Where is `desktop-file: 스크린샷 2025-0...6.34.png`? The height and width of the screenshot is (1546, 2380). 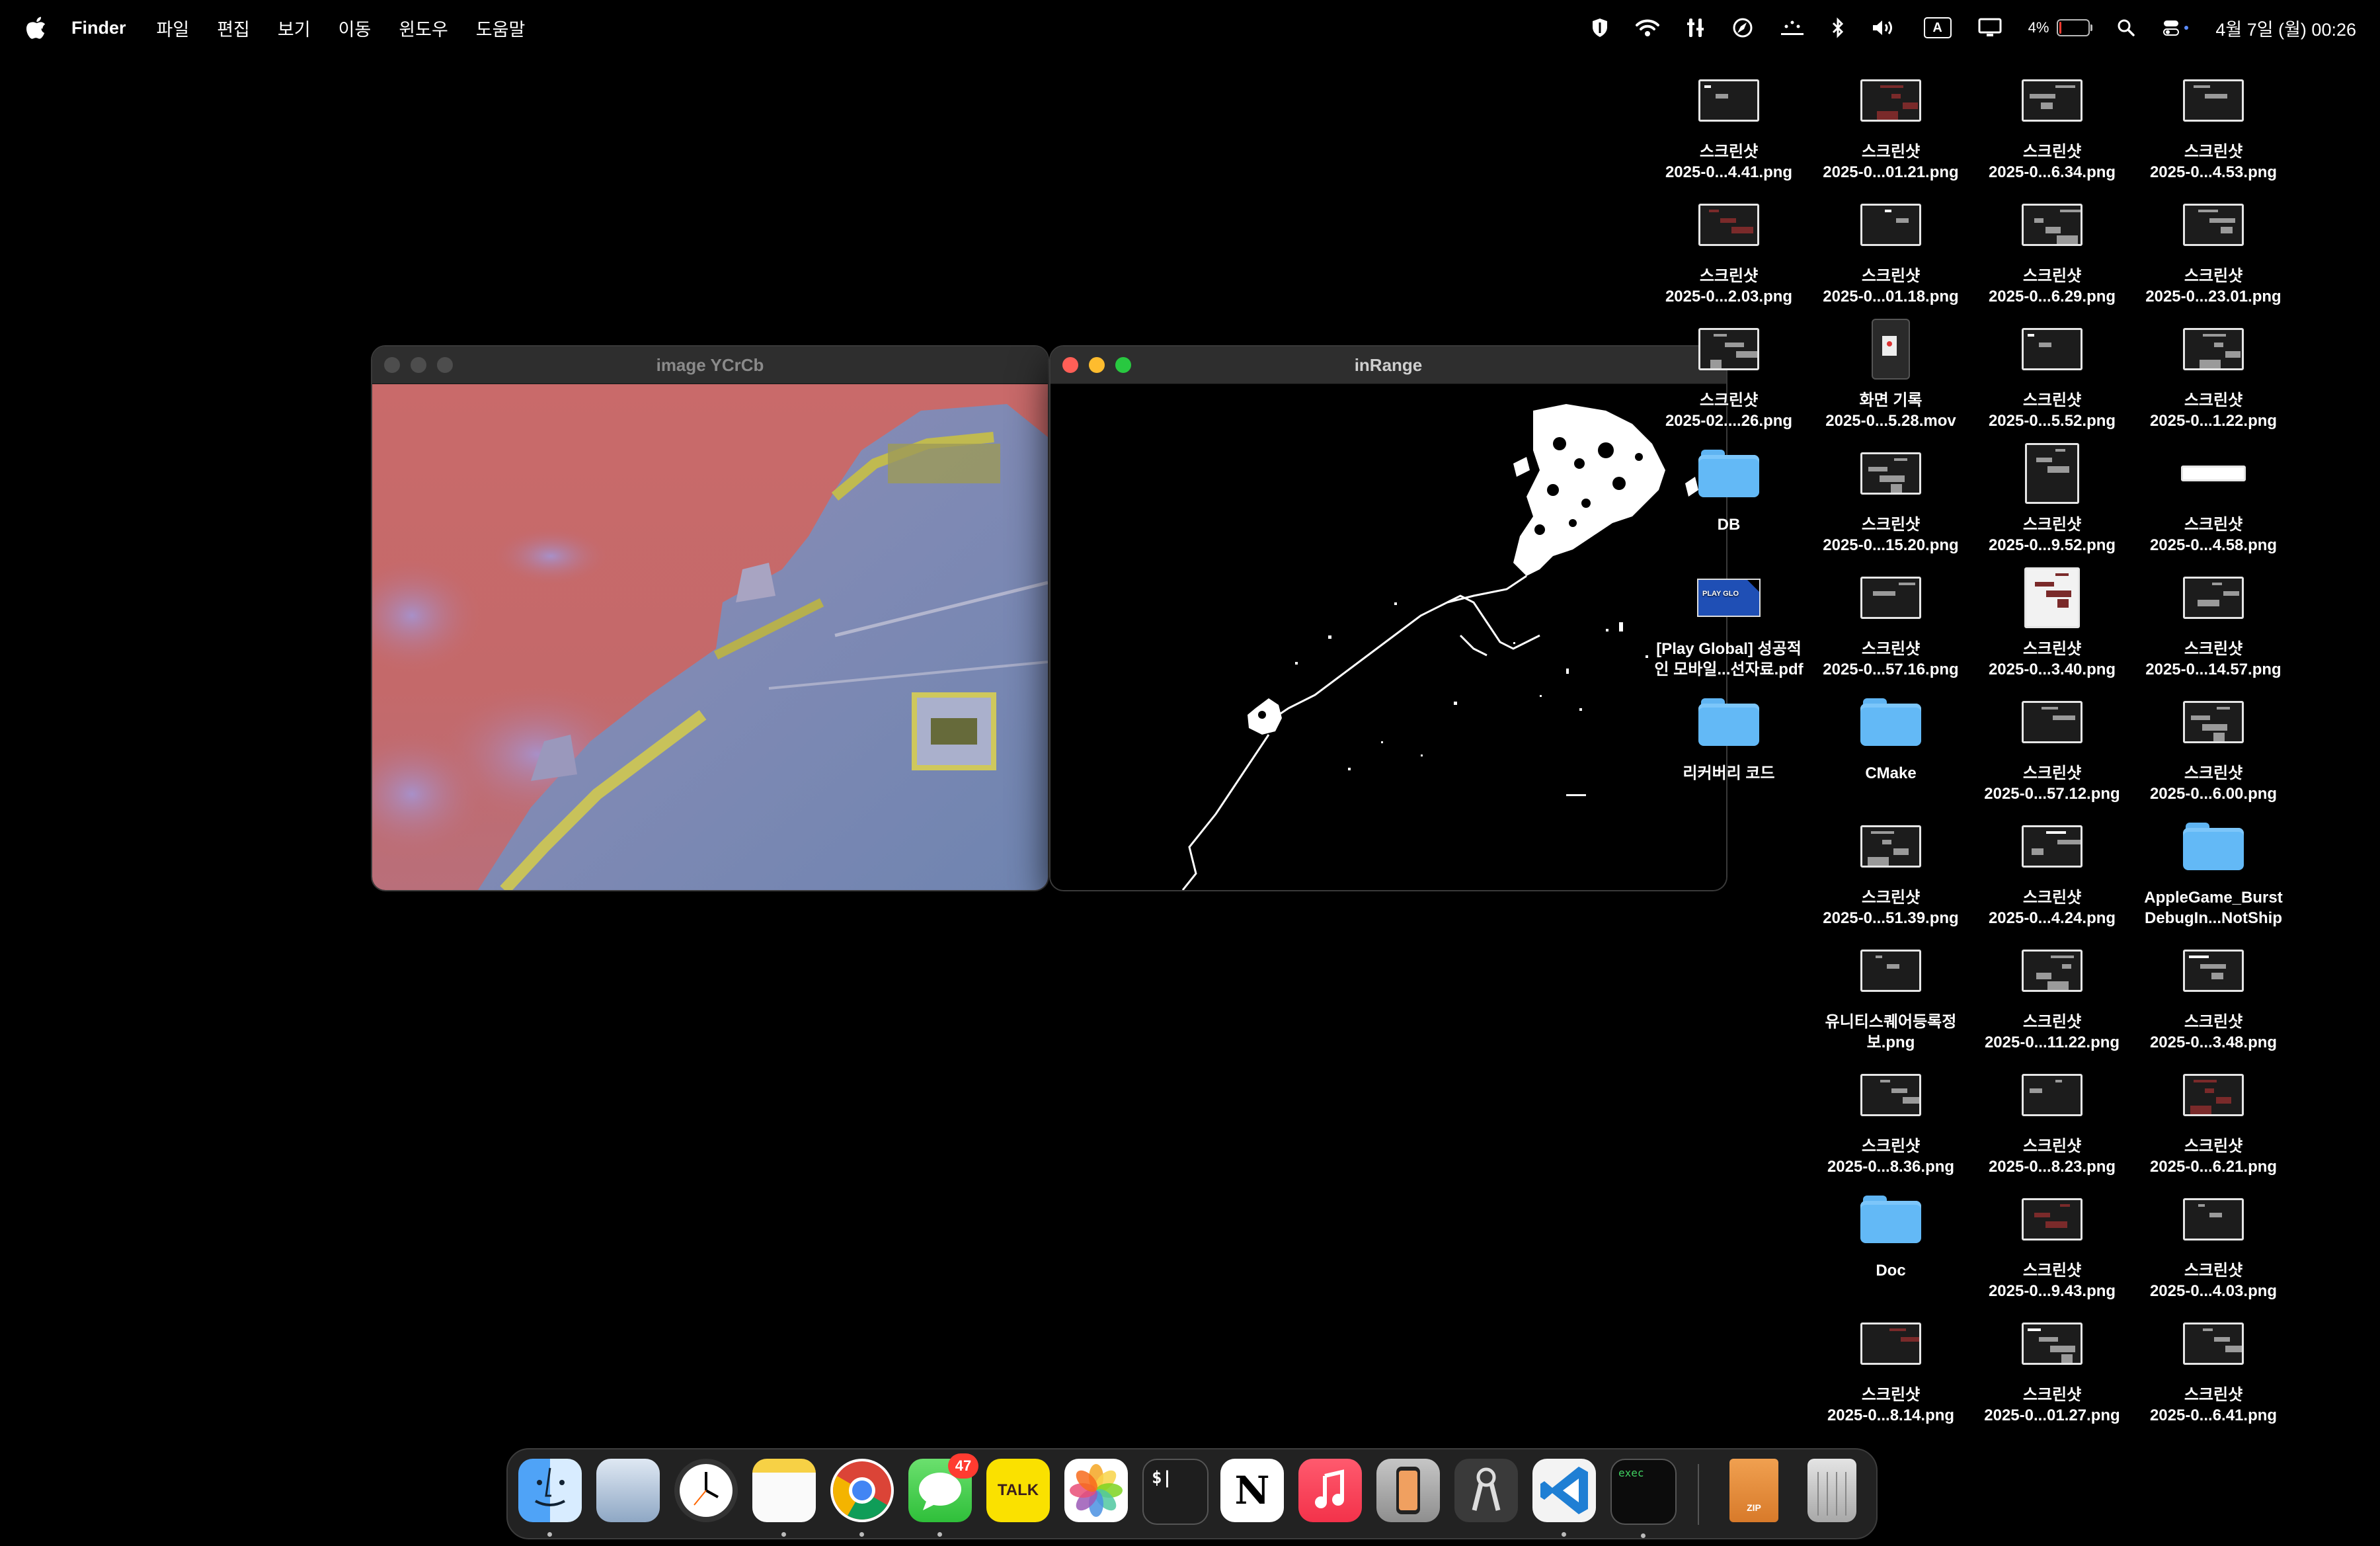
desktop-file: 스크린샷 2025-0...6.34.png is located at coordinates (2052, 121).